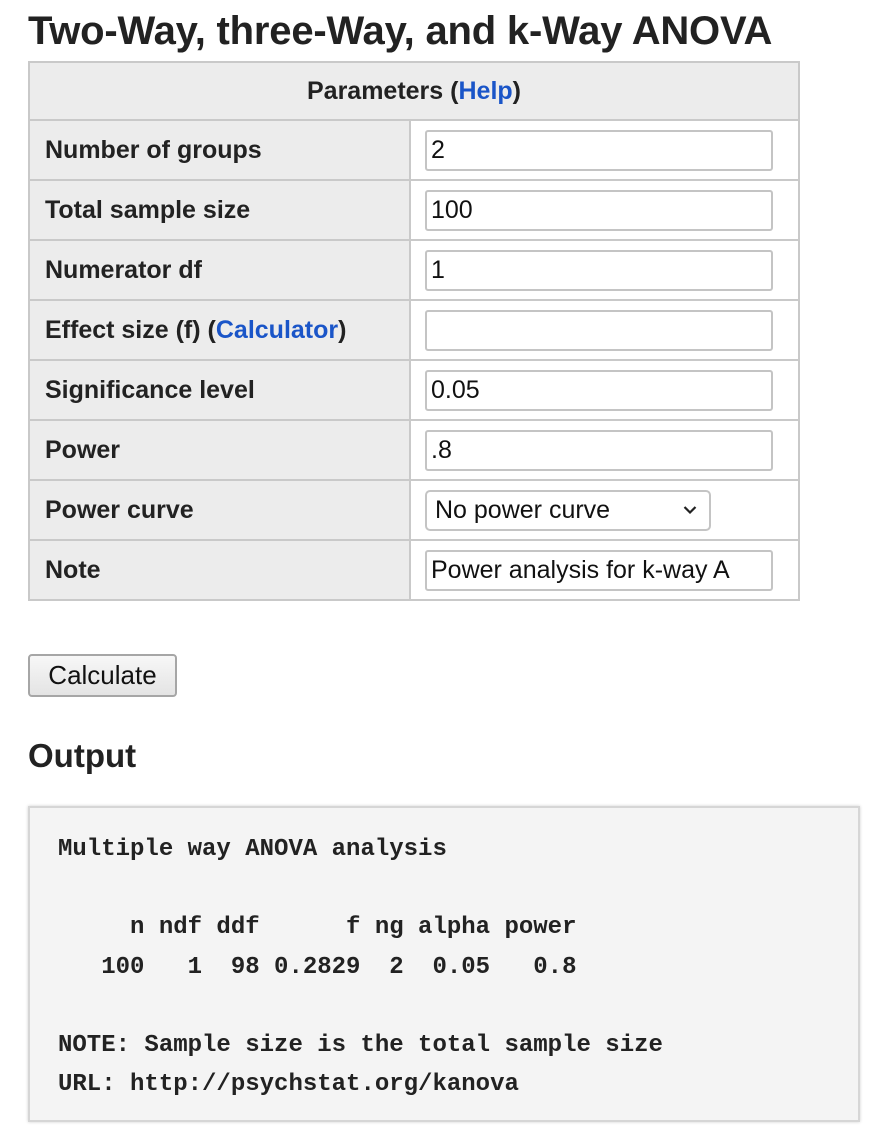 This screenshot has width=876, height=1144. What do you see at coordinates (400, 31) in the screenshot?
I see `page-title: Two-Way, three-Way, and k-Way ANOVA` at bounding box center [400, 31].